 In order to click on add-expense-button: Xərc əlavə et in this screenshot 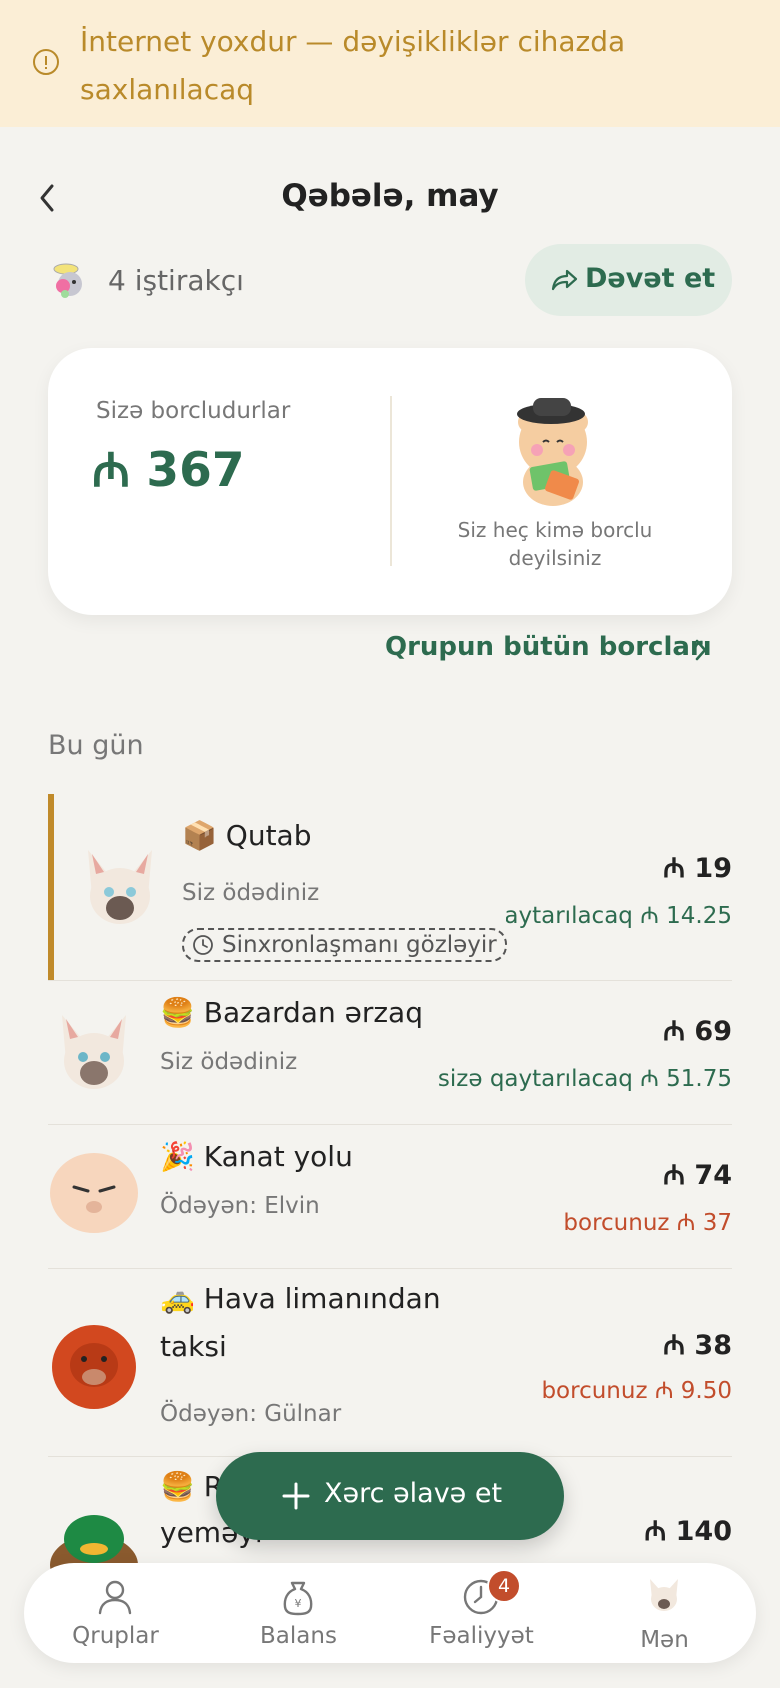, I will do `click(390, 1496)`.